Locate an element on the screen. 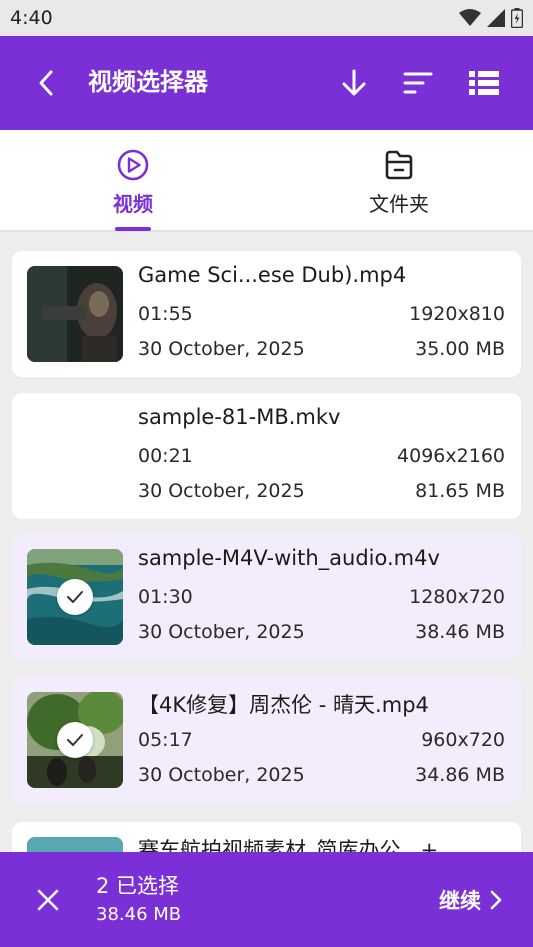 Image resolution: width=533 pixels, height=947 pixels. status-bar: 4:40 is located at coordinates (266, 18).